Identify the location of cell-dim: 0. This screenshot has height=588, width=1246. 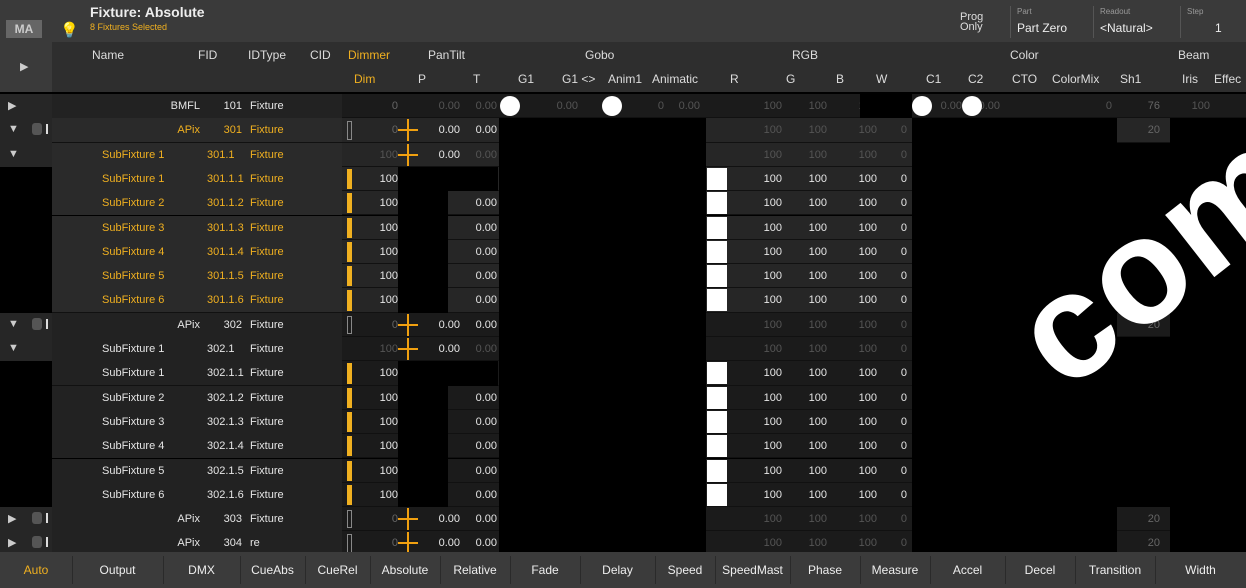
(394, 130).